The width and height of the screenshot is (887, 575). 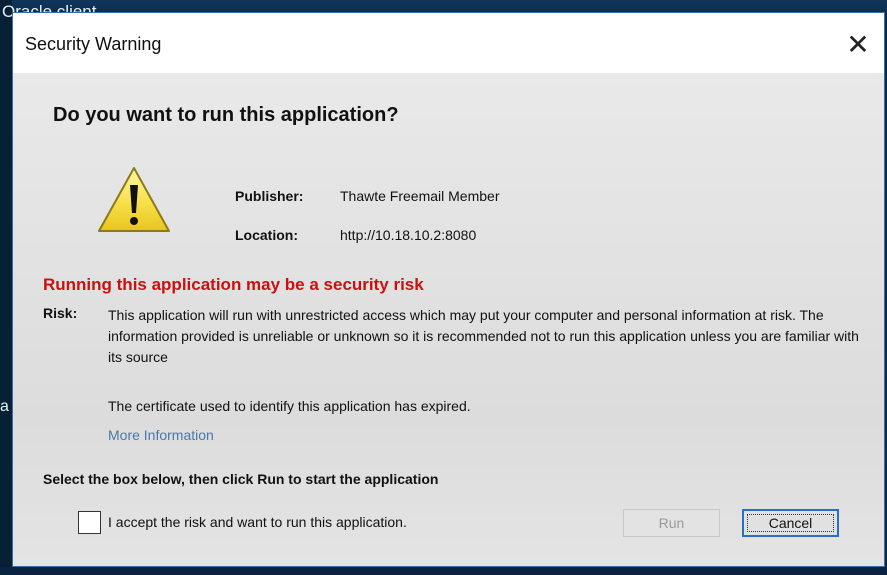 I want to click on close-button: ✕, so click(x=858, y=44).